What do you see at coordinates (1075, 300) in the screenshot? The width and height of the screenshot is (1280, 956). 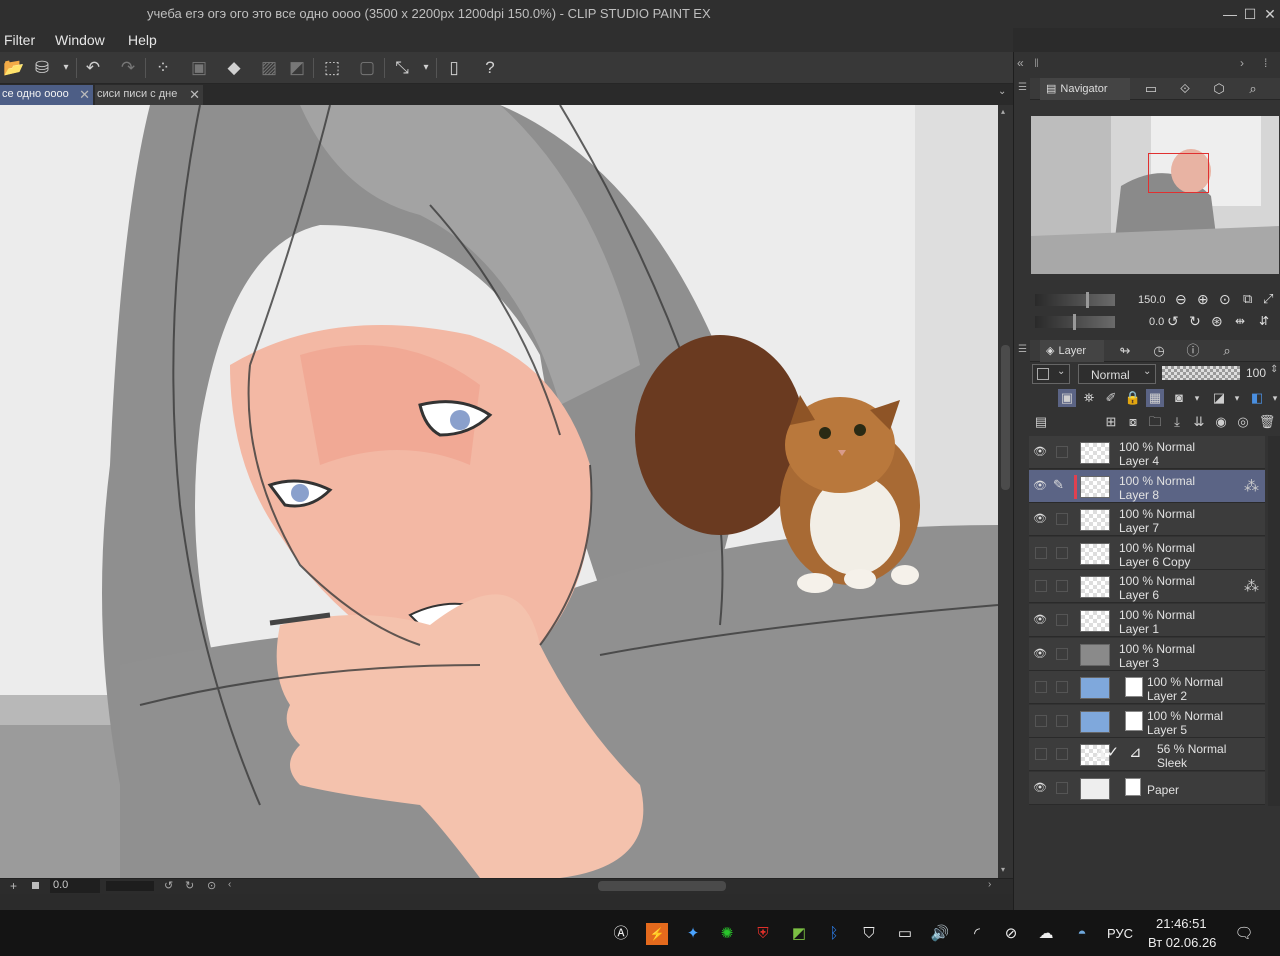 I see `zoom-slider` at bounding box center [1075, 300].